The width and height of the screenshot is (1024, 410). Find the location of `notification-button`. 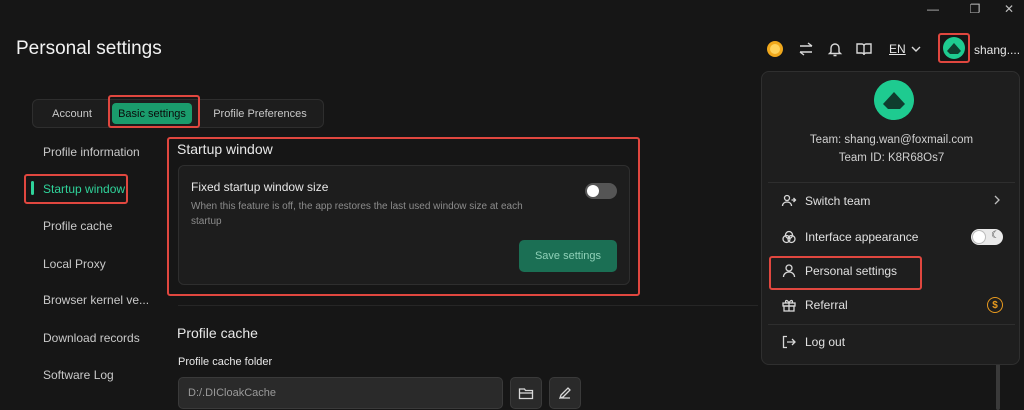

notification-button is located at coordinates (835, 49).